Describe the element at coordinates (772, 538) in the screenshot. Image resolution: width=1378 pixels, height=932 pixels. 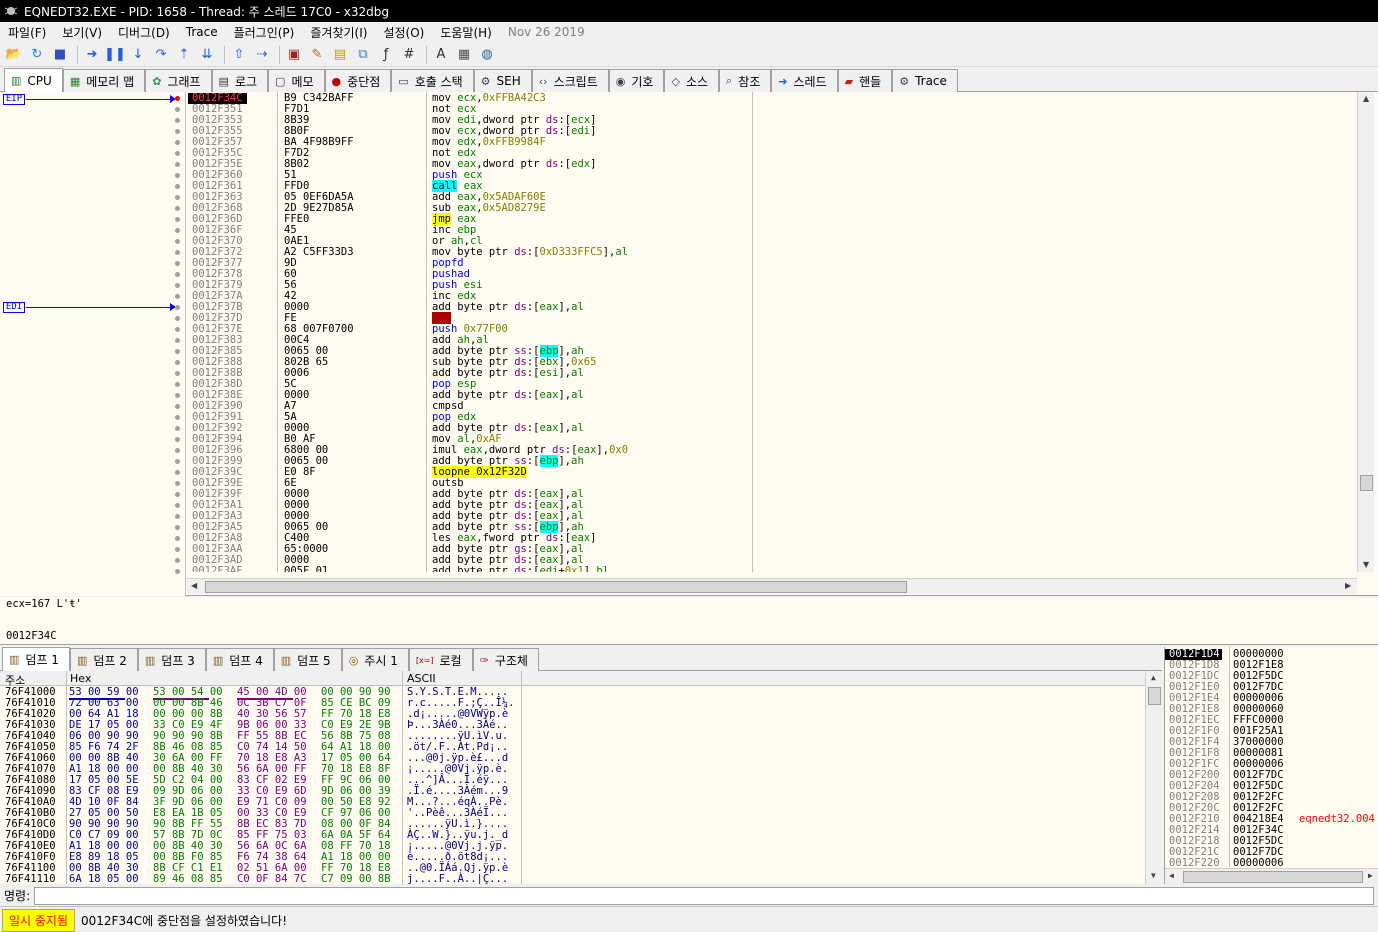
I see `disasm-row: 0012F3A8 C400 les eax,fword ptr ds:[eax]` at that location.